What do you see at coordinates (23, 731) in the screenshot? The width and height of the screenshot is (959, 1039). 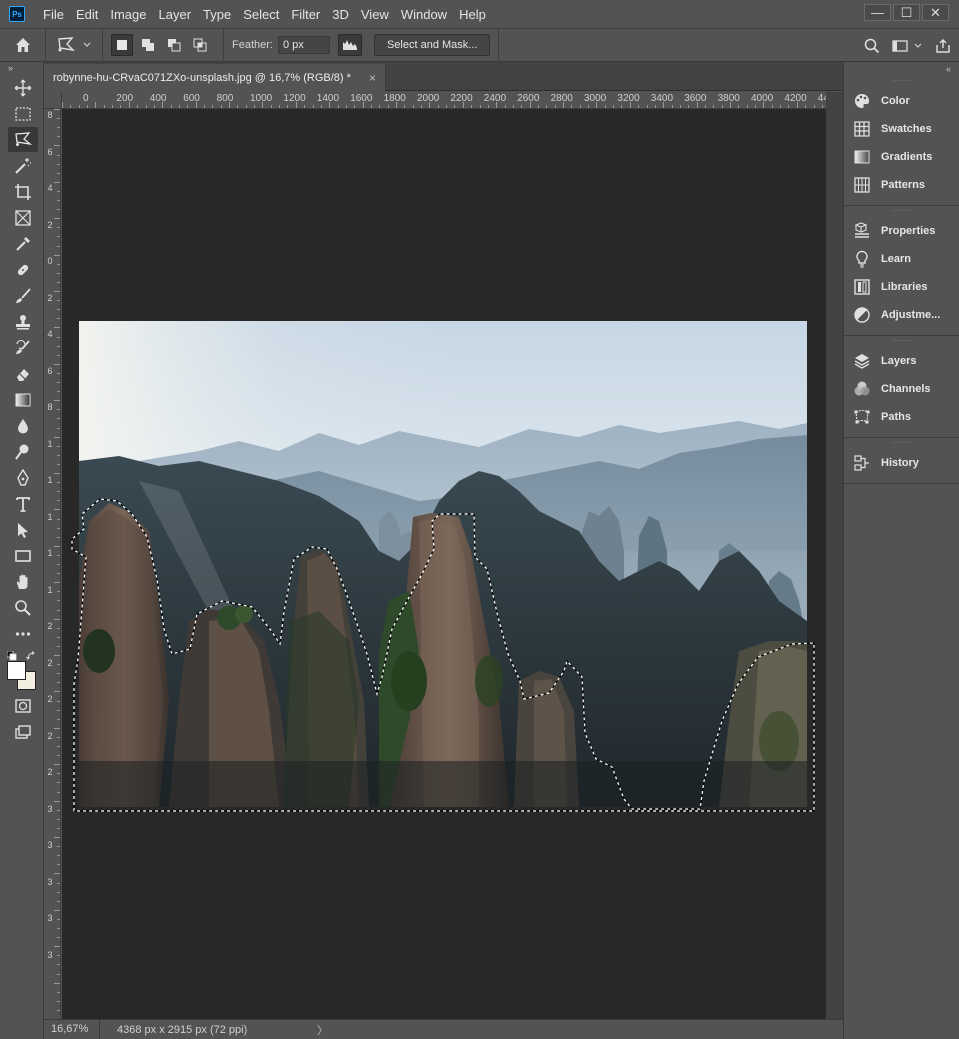 I see `screen-mode-button` at bounding box center [23, 731].